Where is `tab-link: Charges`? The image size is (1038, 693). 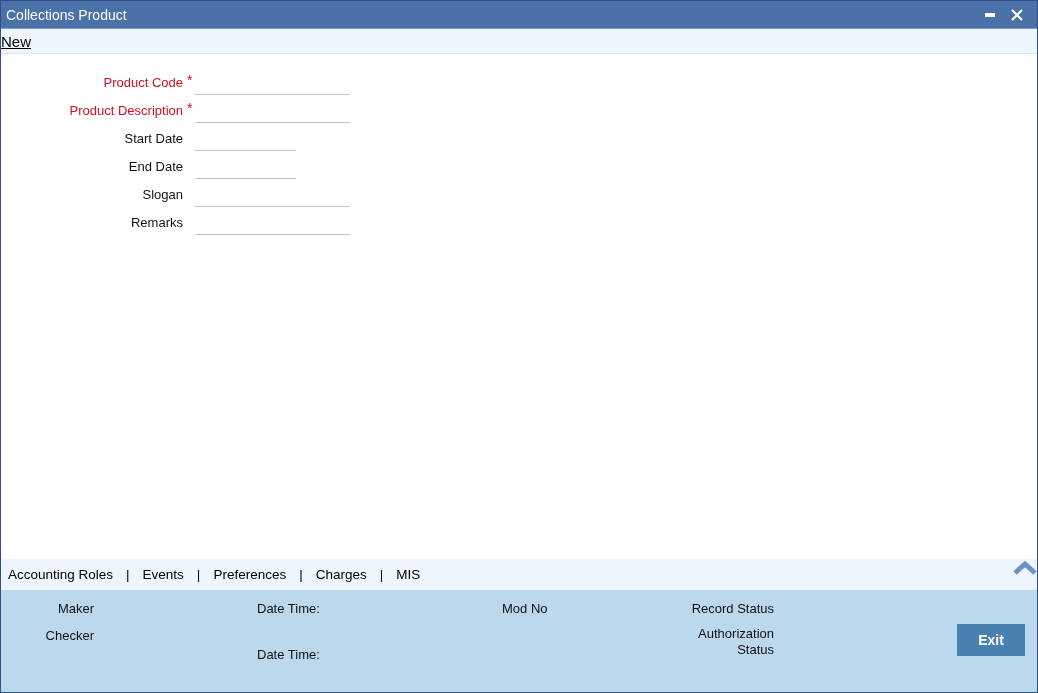 tab-link: Charges is located at coordinates (341, 574).